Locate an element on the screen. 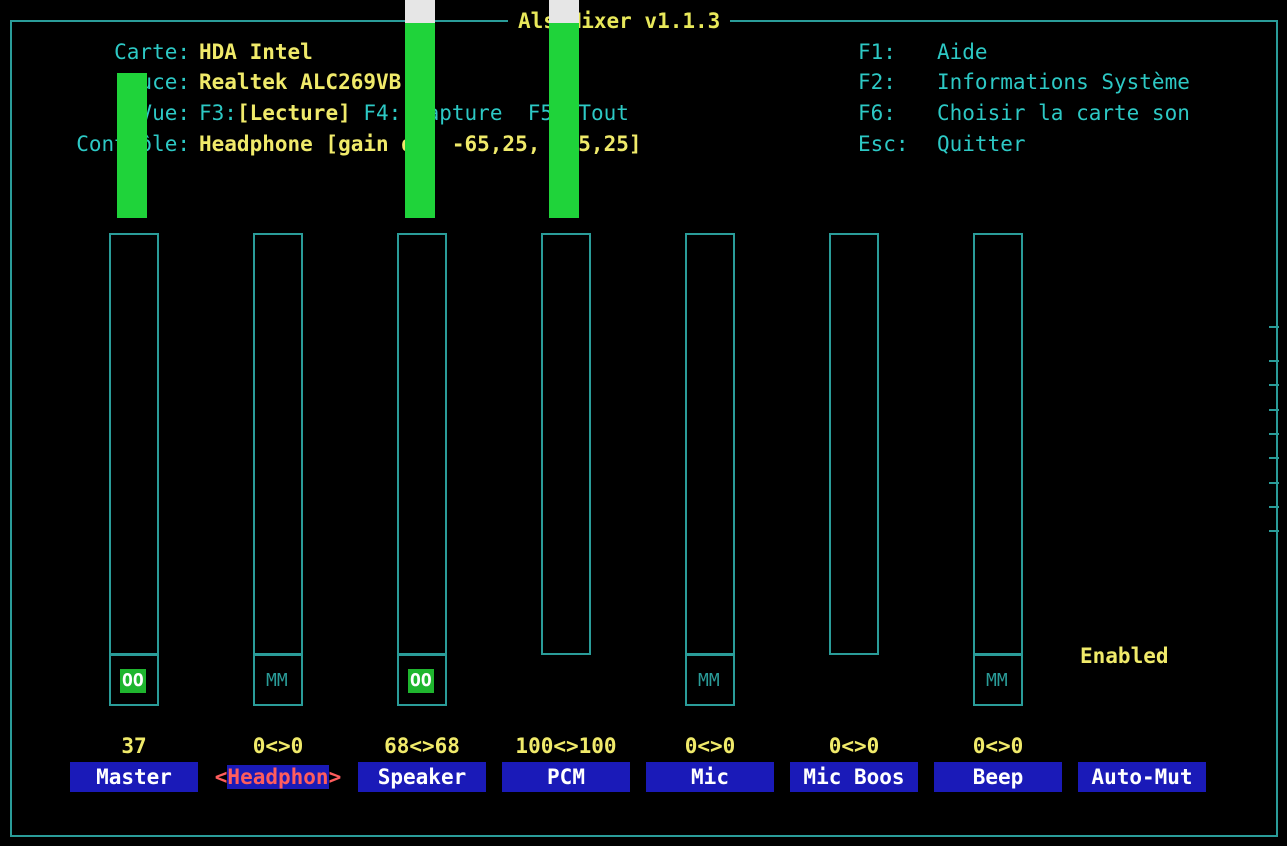 This screenshot has width=1287, height=846. channel-name-pcm: PCM is located at coordinates (566, 777).